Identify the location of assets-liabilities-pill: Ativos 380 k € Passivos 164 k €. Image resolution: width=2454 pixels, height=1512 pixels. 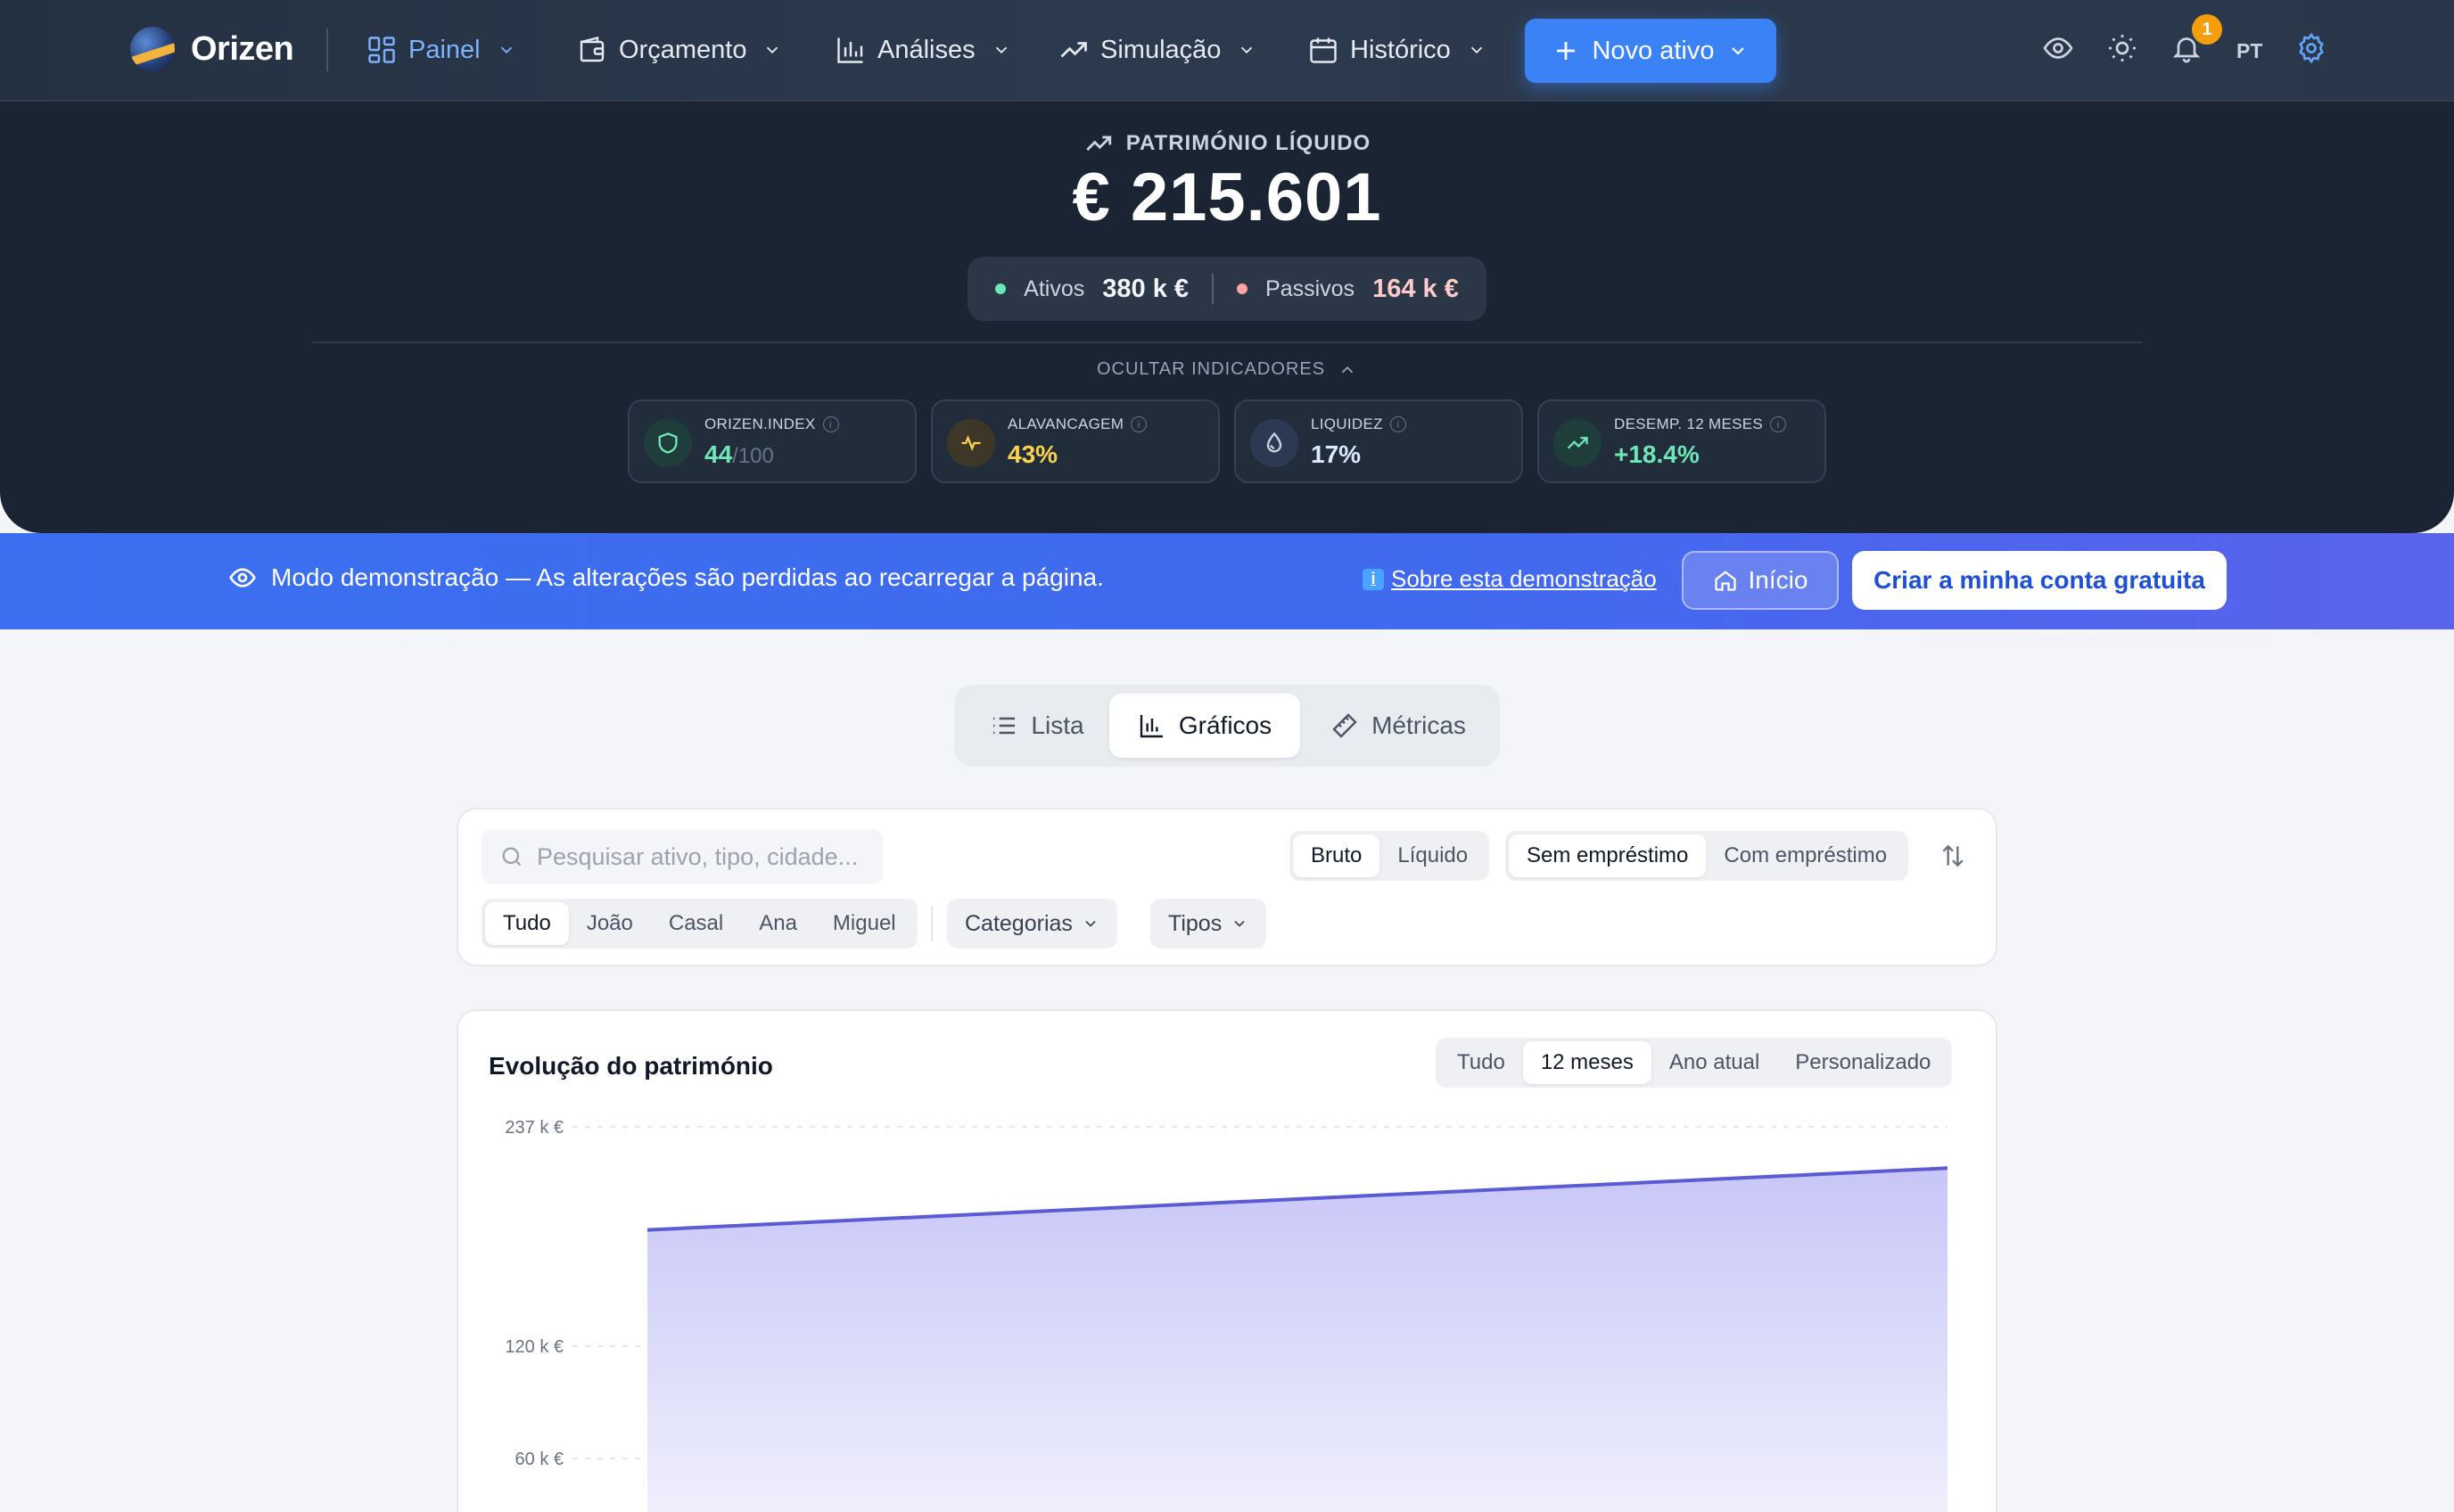
(1227, 289).